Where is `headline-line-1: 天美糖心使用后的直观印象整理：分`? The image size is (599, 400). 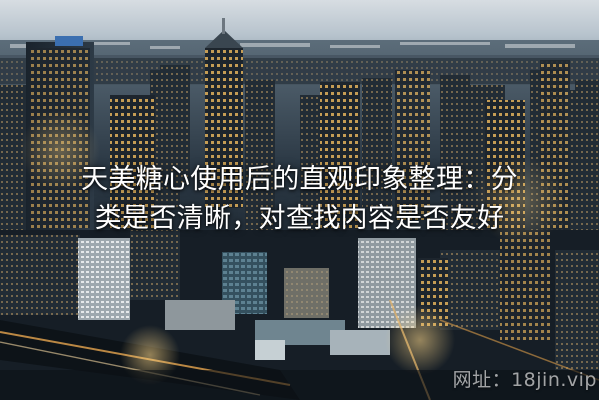
headline-line-1: 天美糖心使用后的直观印象整理：分 is located at coordinates (299, 179).